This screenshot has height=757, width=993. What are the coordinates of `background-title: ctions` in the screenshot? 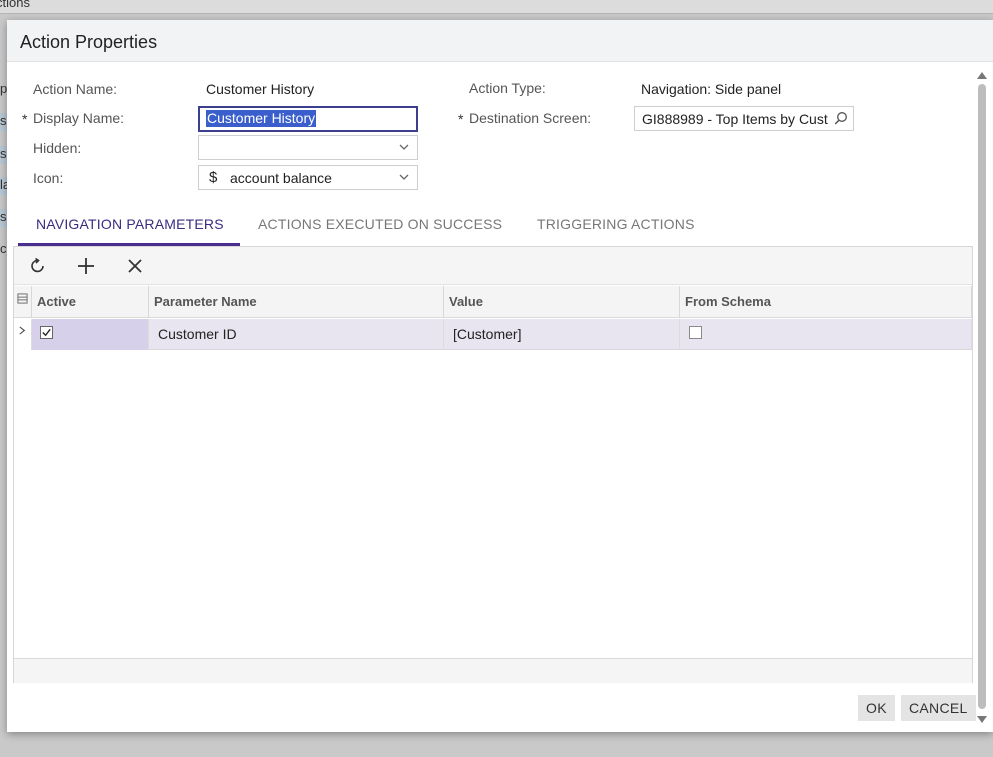 It's located at (15, 5).